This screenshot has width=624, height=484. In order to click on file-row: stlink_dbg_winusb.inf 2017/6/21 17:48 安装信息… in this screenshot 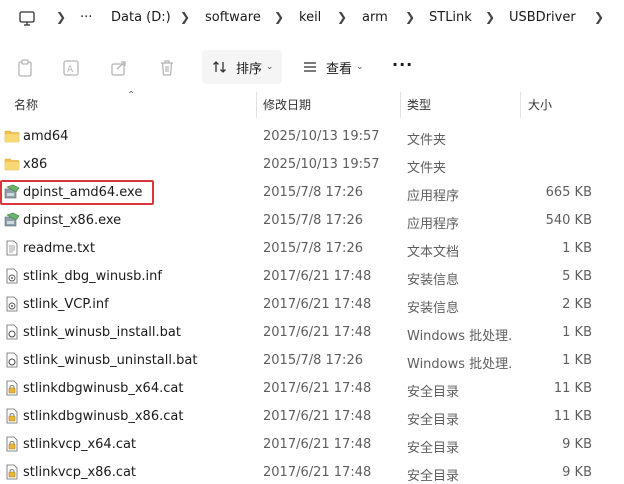, I will do `click(312, 276)`.